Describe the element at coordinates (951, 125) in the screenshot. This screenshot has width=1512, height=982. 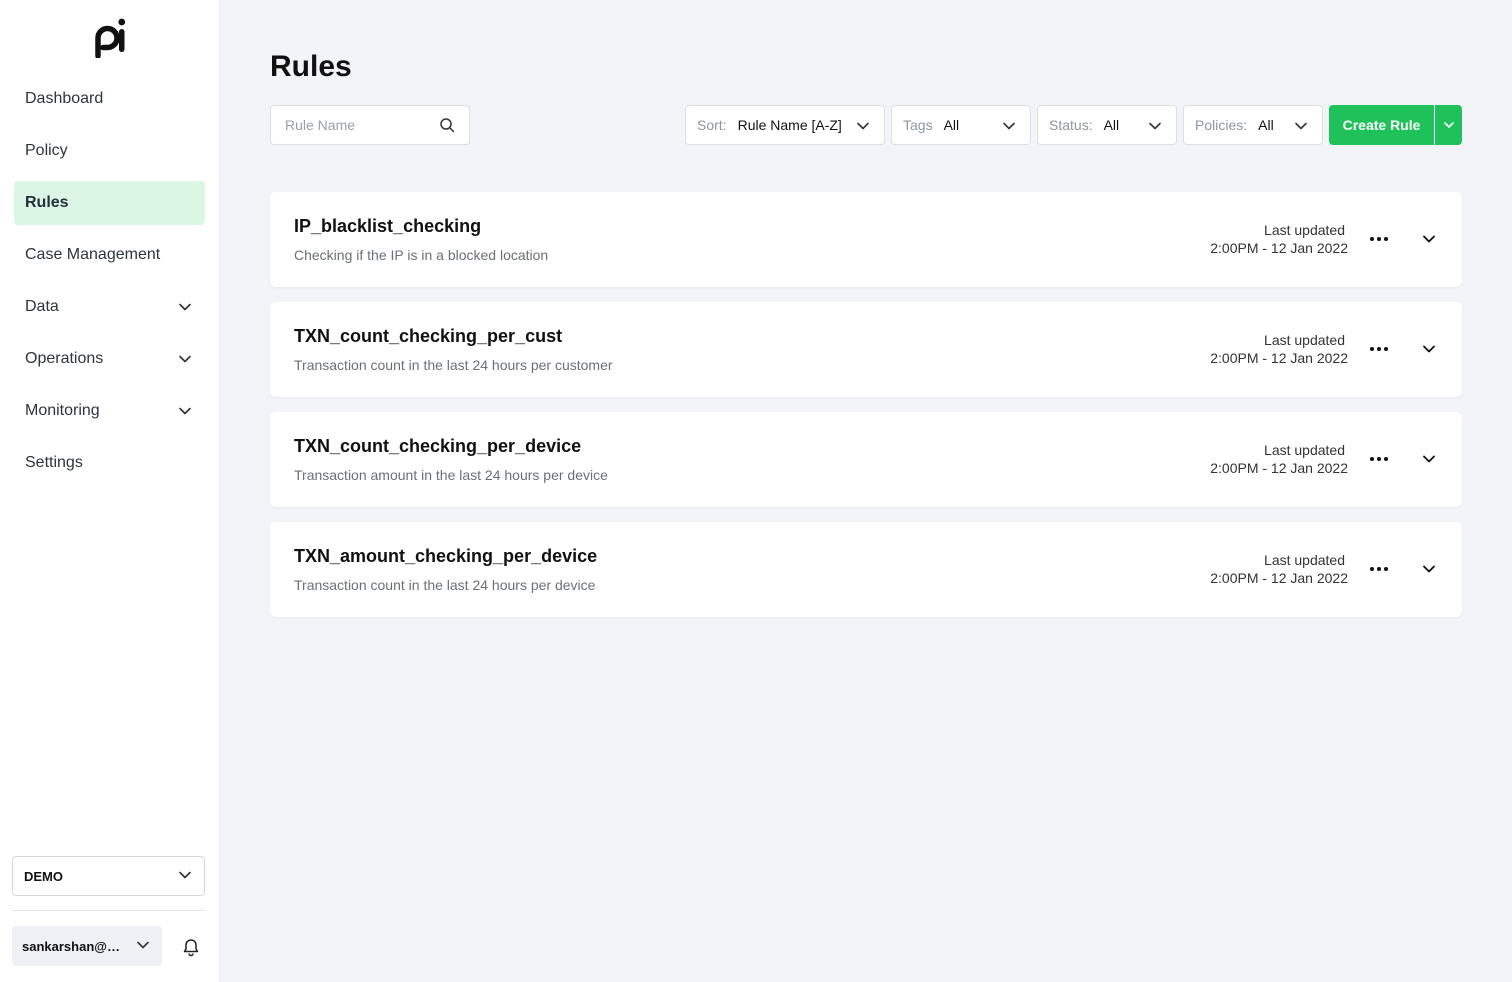
I see `tags-value: All` at that location.